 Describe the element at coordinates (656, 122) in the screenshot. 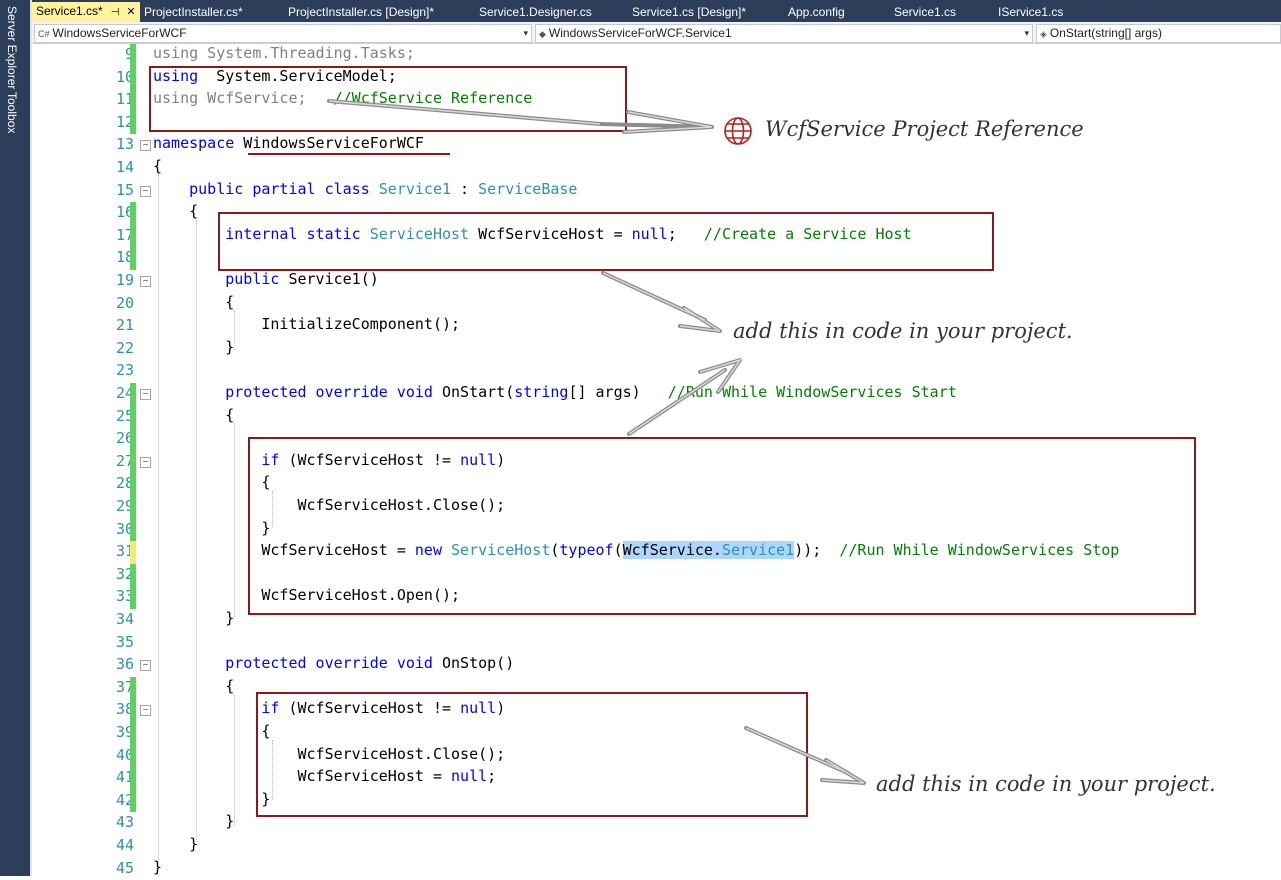

I see `reference-arrow-head` at that location.